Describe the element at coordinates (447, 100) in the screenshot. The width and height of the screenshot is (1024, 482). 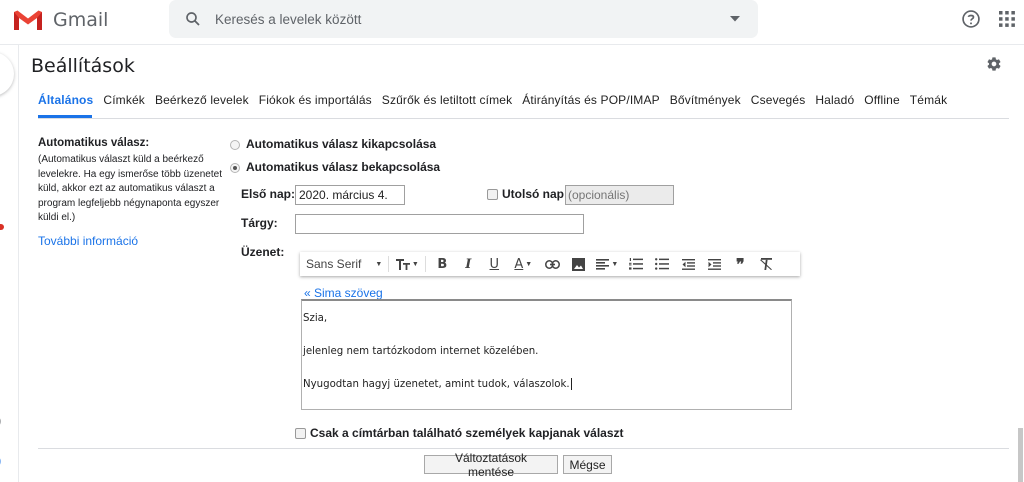
I see `tab-filters-blocked: Szűrők és letiltott címek` at that location.